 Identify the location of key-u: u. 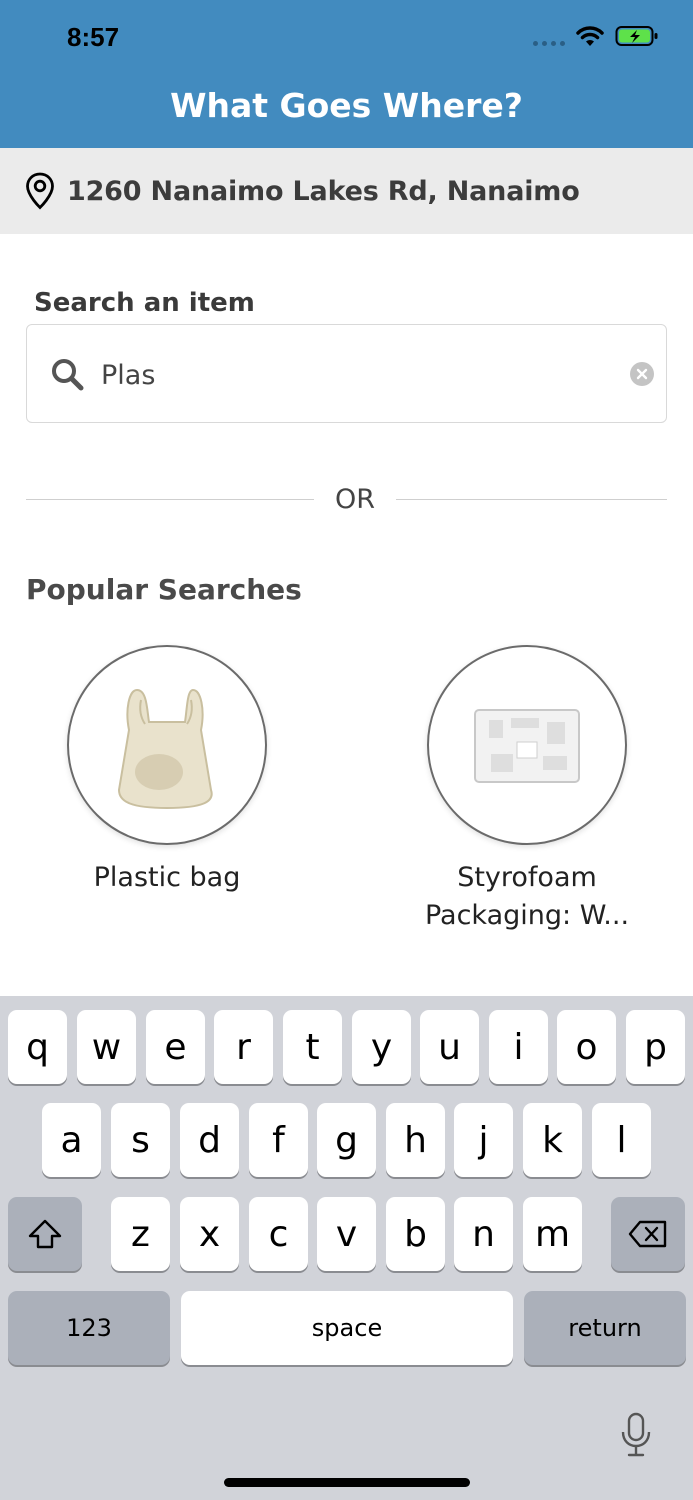
(449, 1047).